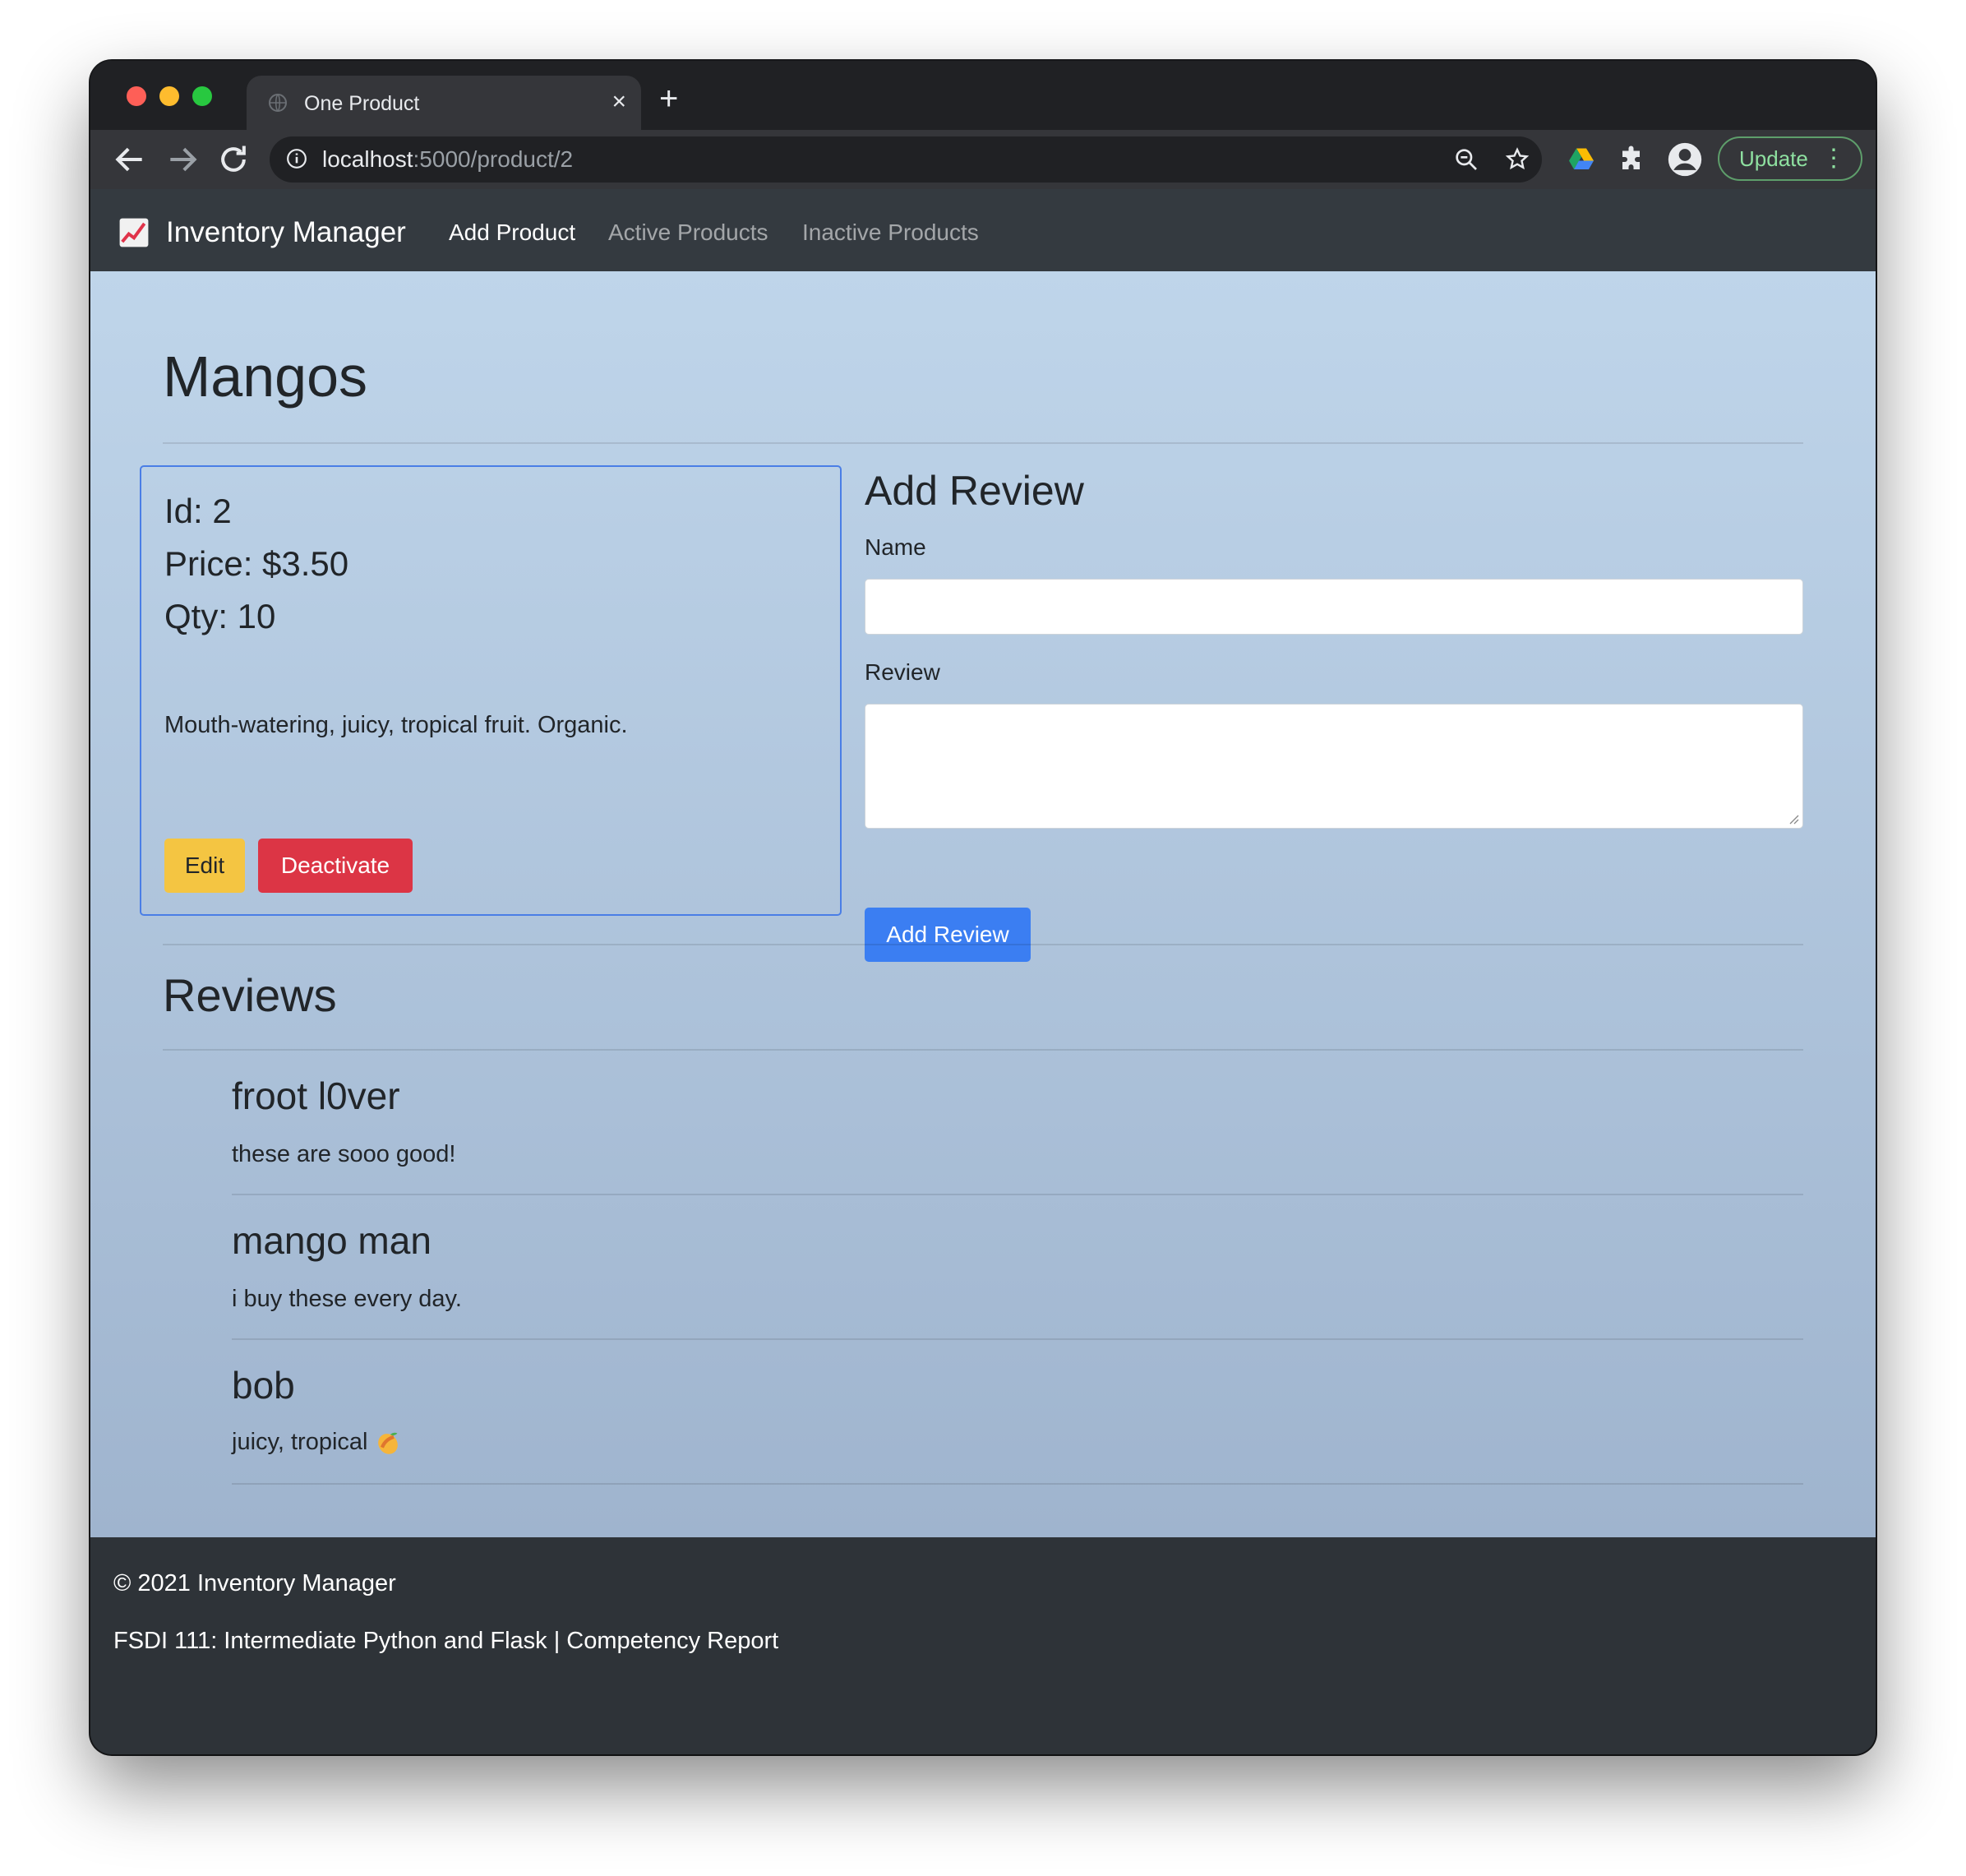 The image size is (1966, 1876). What do you see at coordinates (1632, 160) in the screenshot?
I see `extensions-puzzle-icon` at bounding box center [1632, 160].